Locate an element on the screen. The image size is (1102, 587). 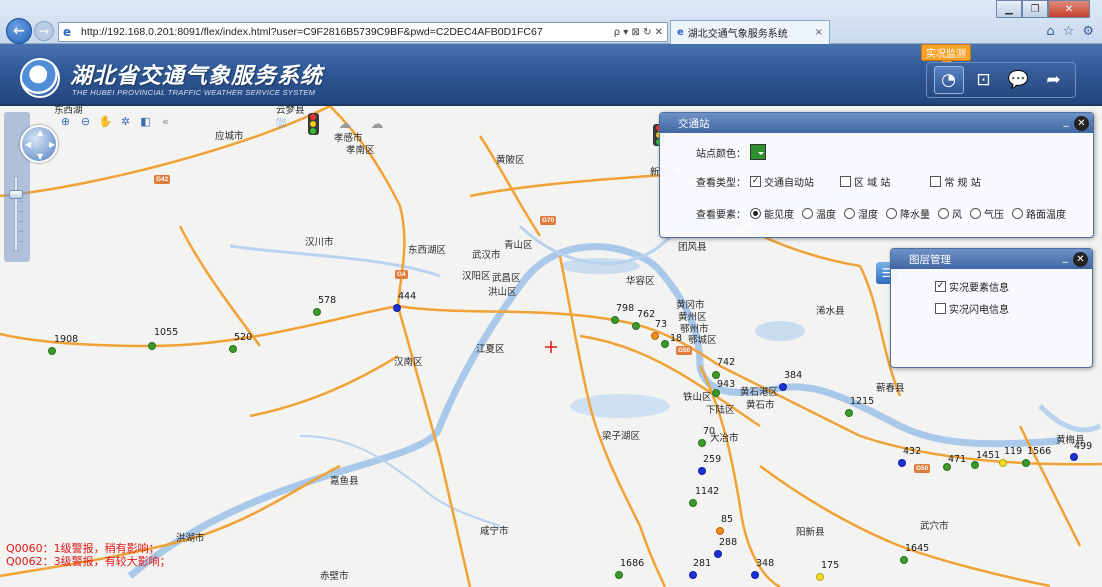
place-label: 赤壁市 is located at coordinates (334, 576).